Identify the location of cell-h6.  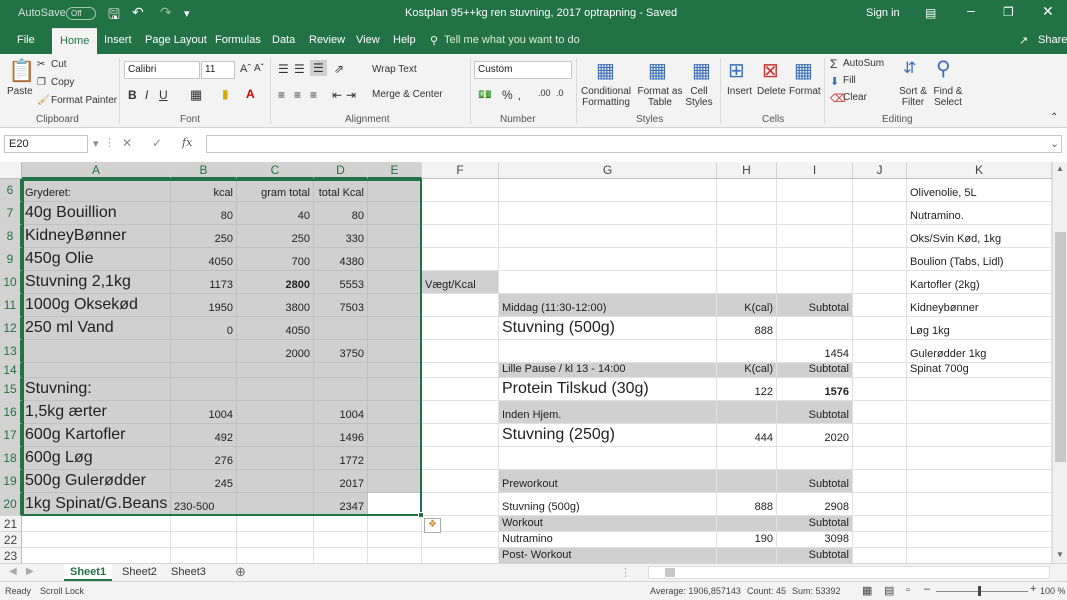
(747, 190).